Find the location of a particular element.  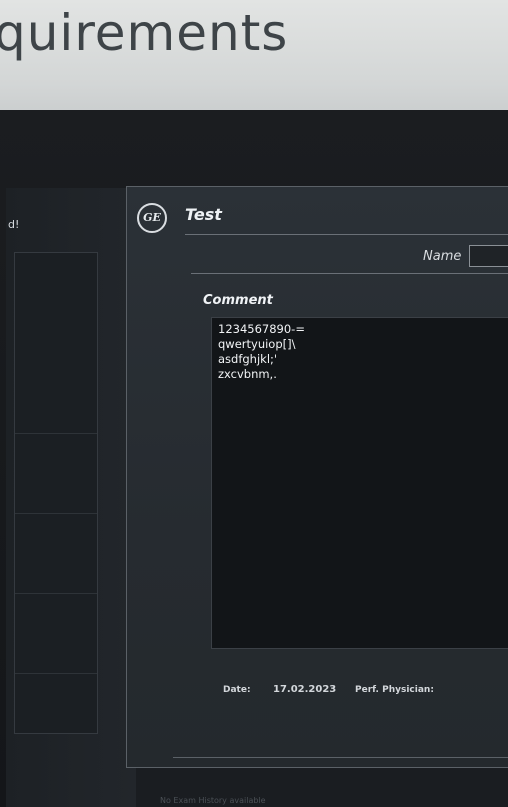

comment-line: 1234567890-= is located at coordinates (261, 329).